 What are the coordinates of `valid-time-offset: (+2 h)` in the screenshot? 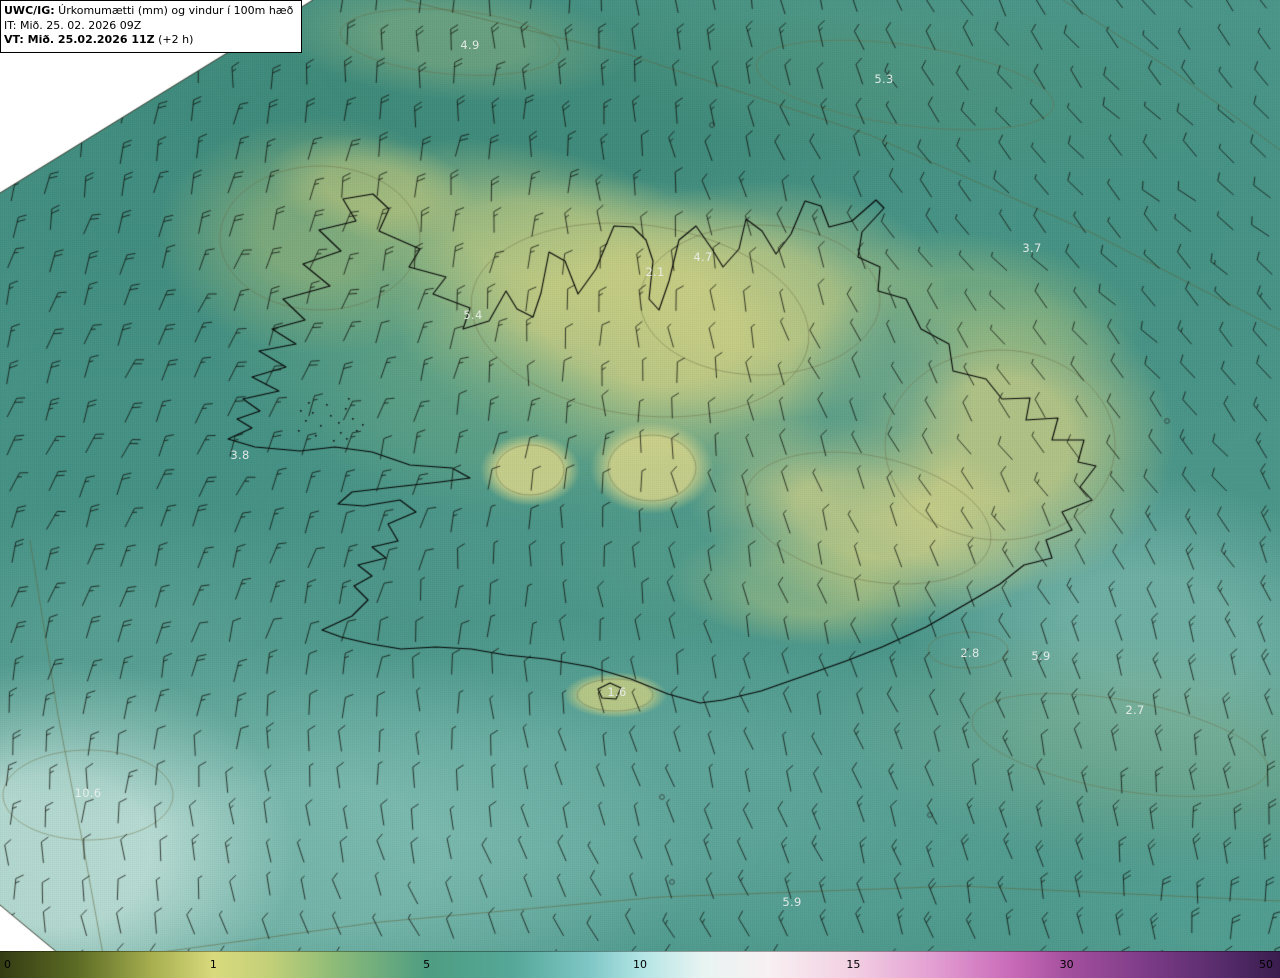 It's located at (174, 40).